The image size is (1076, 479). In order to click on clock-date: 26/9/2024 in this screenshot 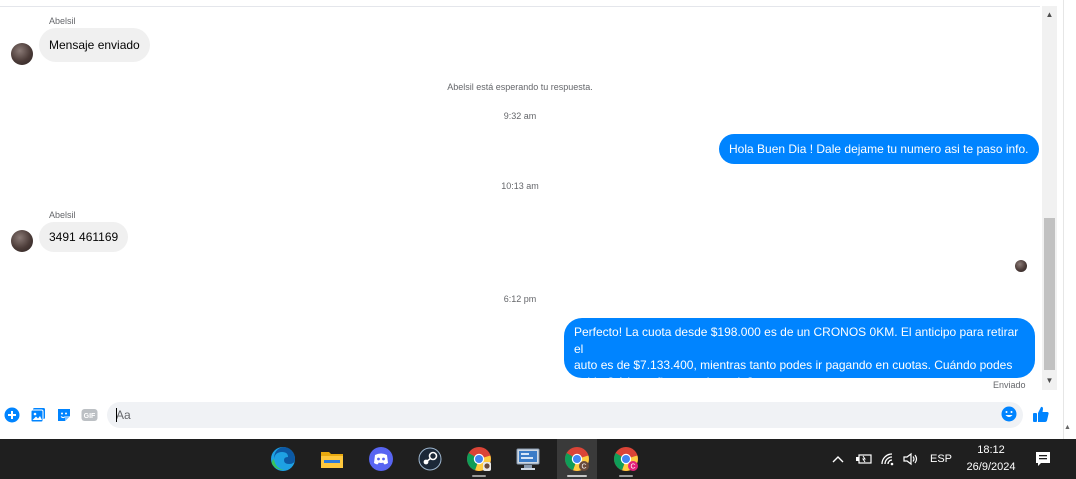, I will do `click(991, 467)`.